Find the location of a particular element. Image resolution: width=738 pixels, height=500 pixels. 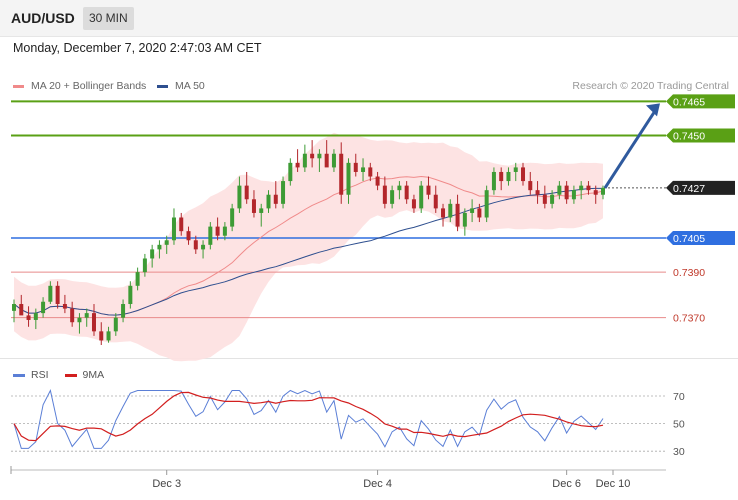

x-tick-label: Dec 10 is located at coordinates (613, 484).